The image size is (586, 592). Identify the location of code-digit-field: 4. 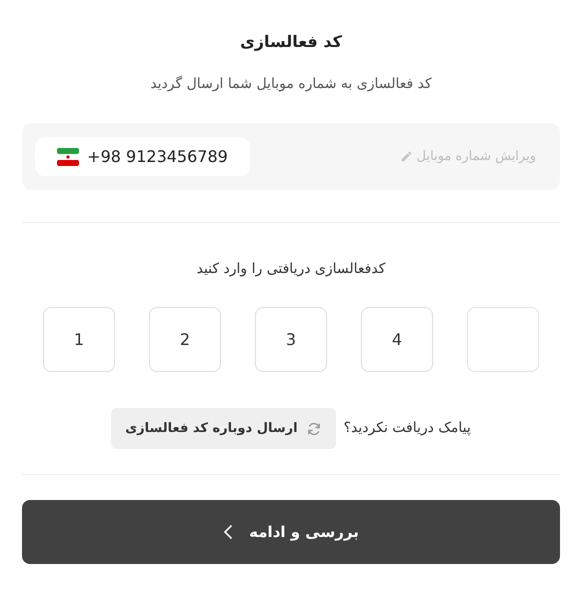
(397, 339).